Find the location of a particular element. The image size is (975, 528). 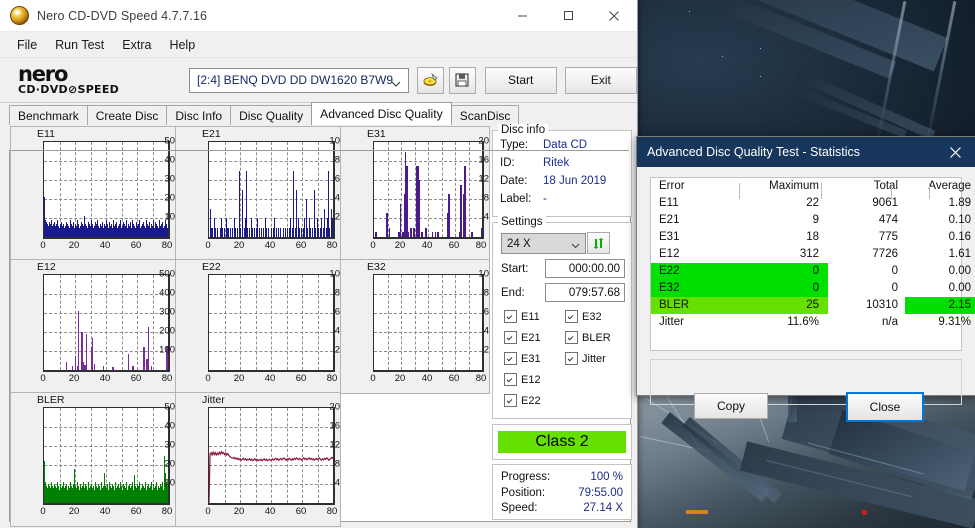

exit-button: Exit is located at coordinates (601, 80).